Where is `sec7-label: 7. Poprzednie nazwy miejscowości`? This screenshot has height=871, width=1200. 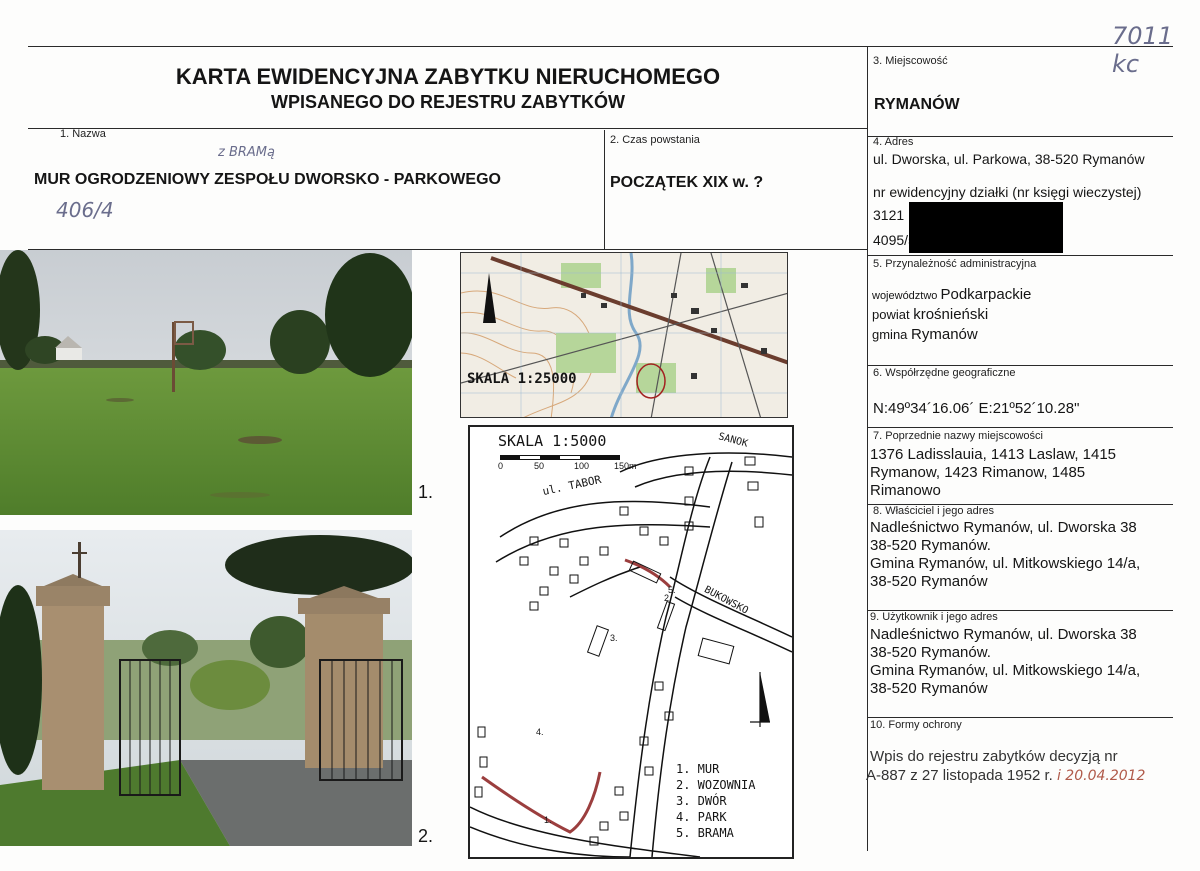 sec7-label: 7. Poprzednie nazwy miejscowości is located at coordinates (958, 436).